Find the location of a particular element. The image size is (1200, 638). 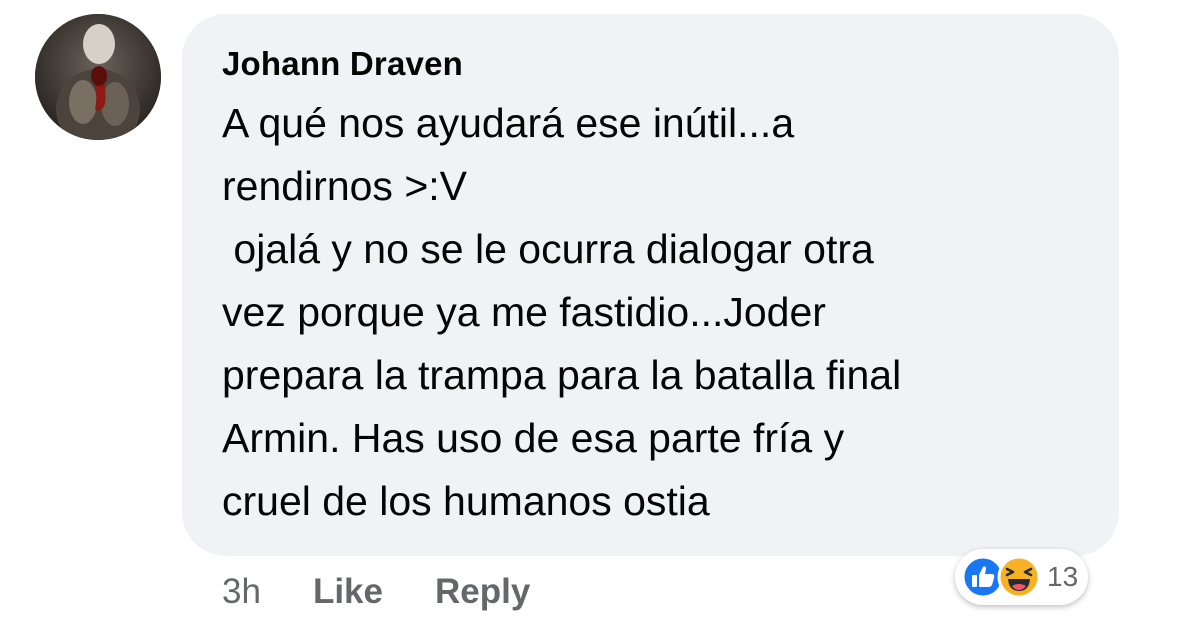

reactions-summary: 13 is located at coordinates (1022, 577).